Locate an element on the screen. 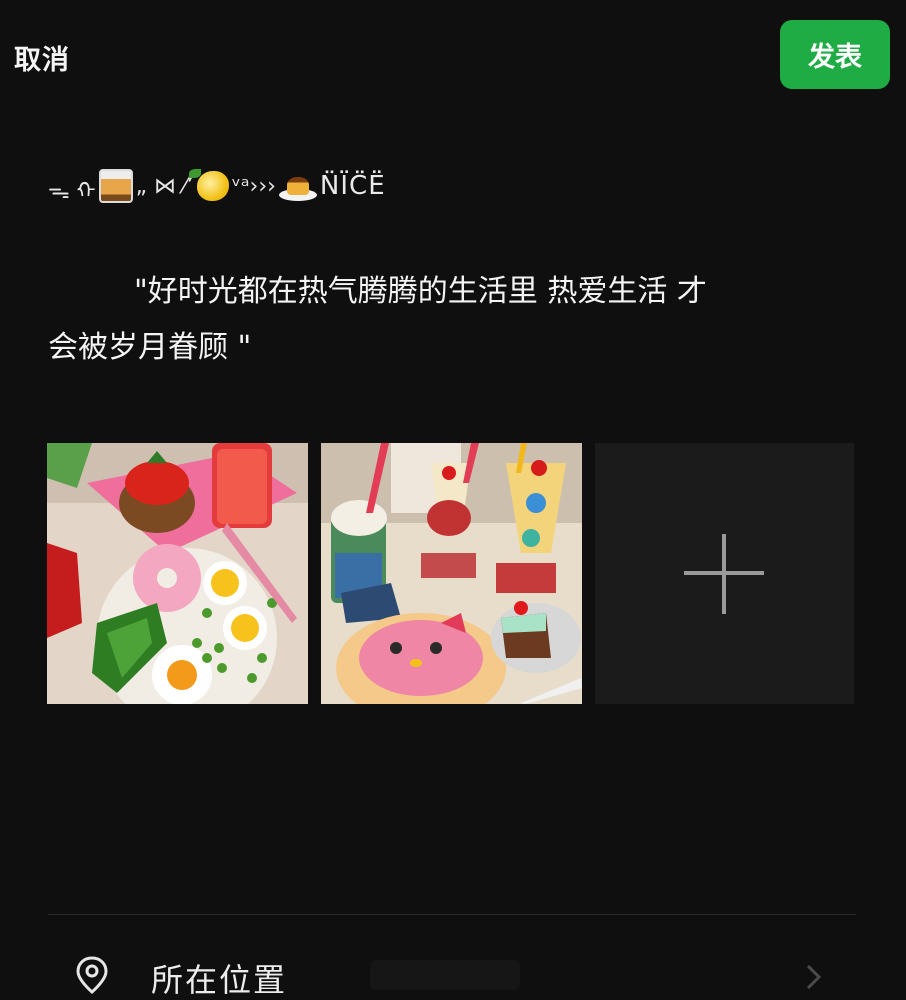  cancel-button: 取消 is located at coordinates (42, 57).